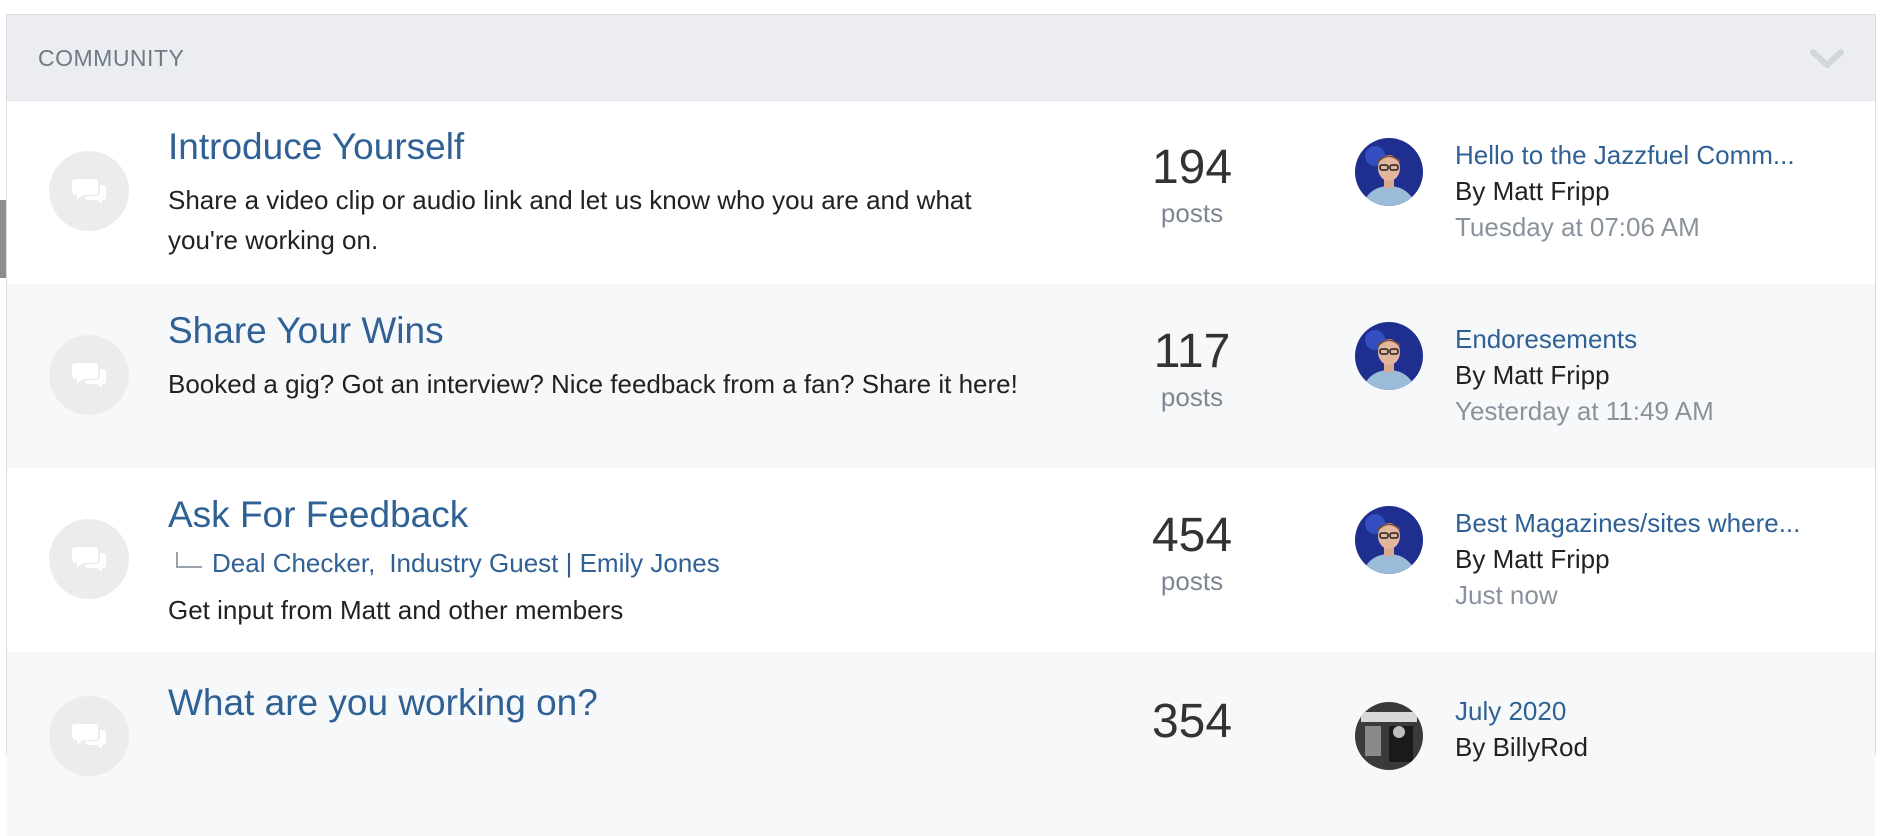  Describe the element at coordinates (1506, 595) in the screenshot. I see `last-post-time: Just now` at that location.